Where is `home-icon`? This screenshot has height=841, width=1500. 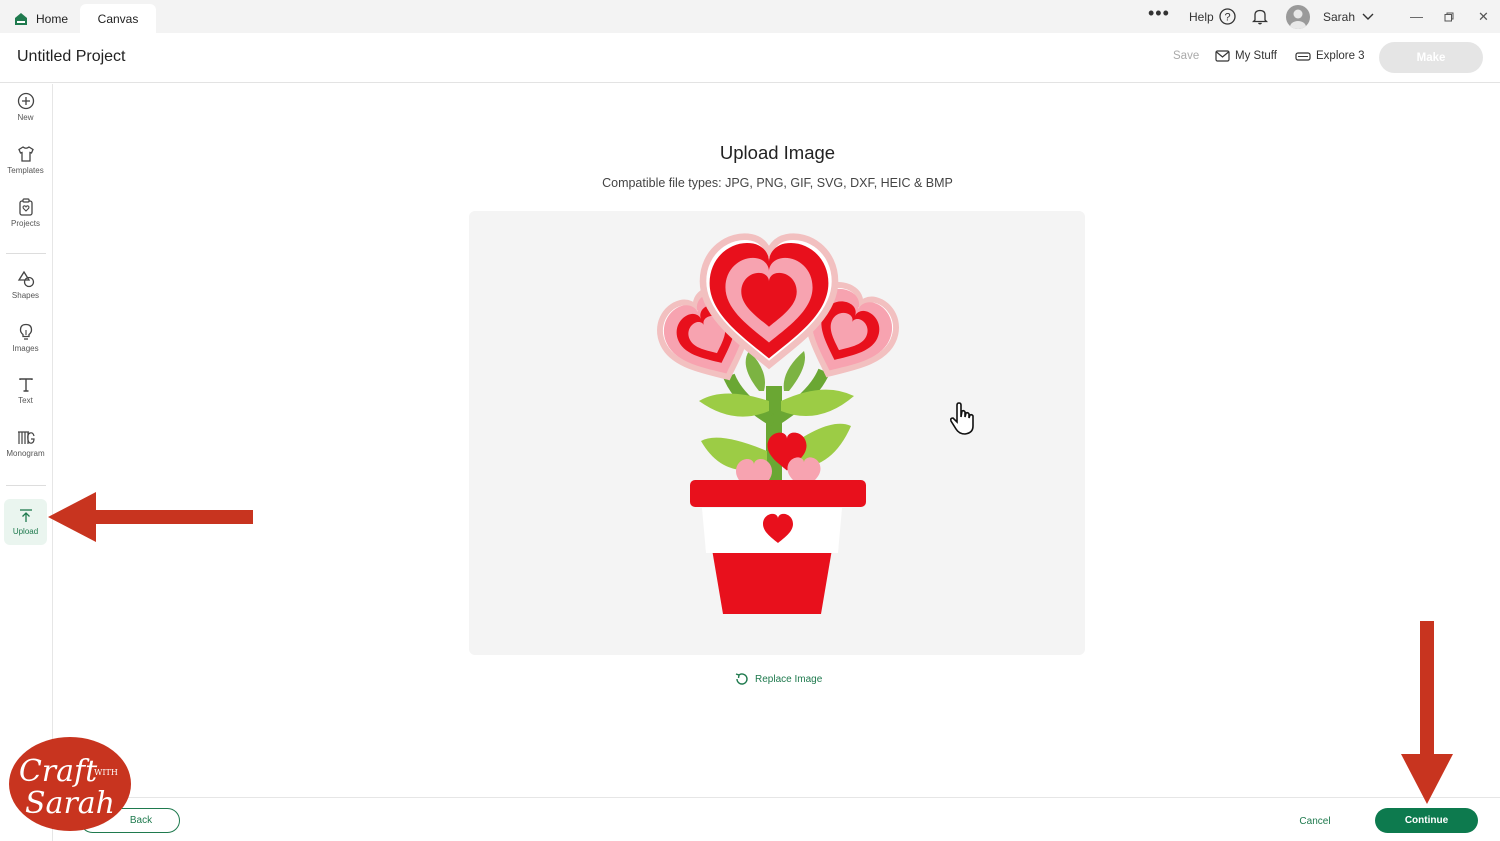 home-icon is located at coordinates (21, 18).